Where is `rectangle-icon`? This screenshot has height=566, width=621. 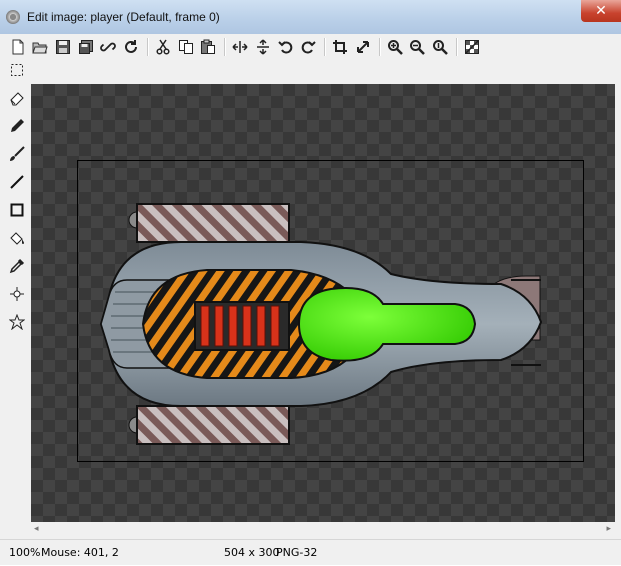
rectangle-icon is located at coordinates (17, 210).